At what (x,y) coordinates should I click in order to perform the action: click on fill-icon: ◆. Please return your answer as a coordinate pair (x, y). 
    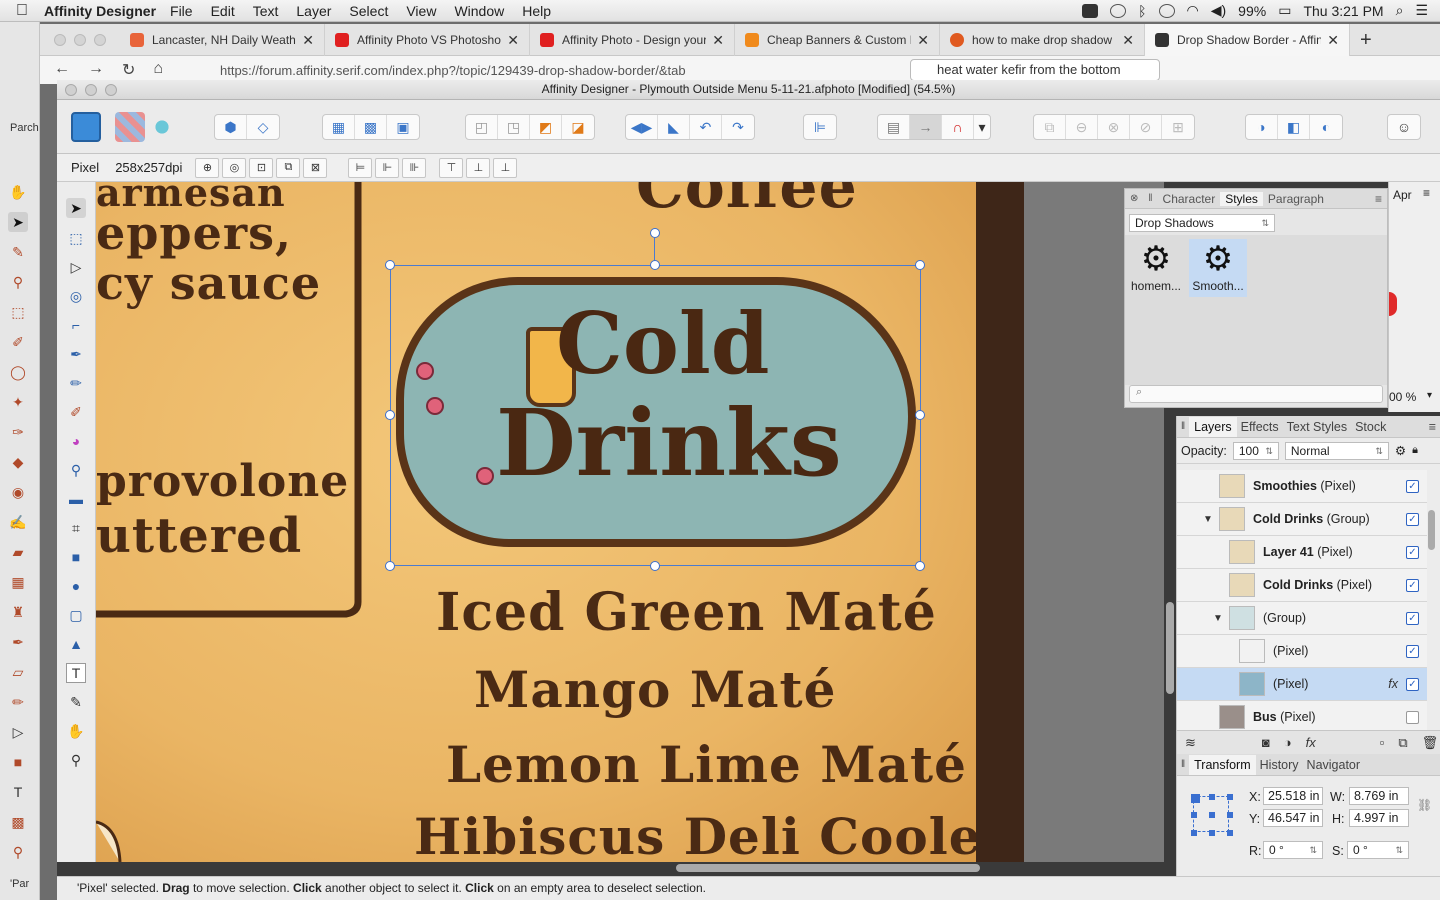
    Looking at the image, I should click on (18, 462).